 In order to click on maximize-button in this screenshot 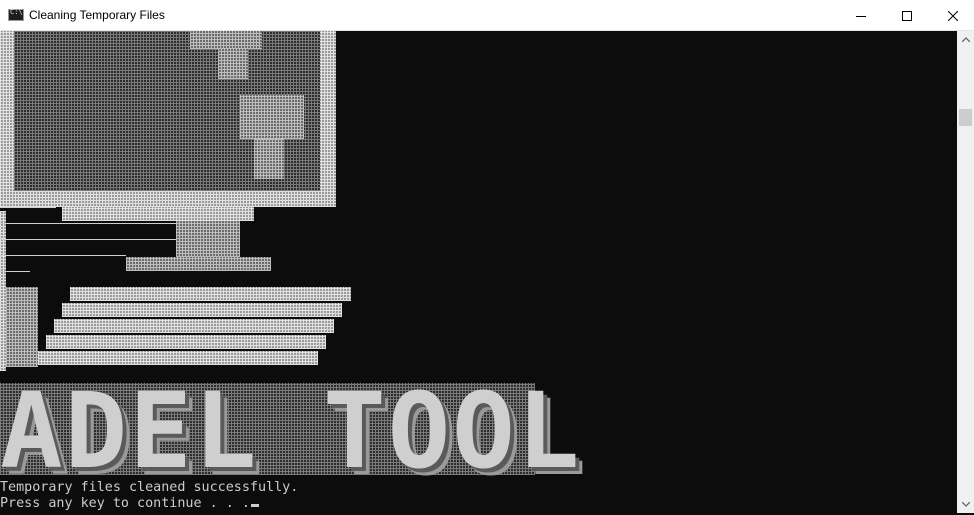, I will do `click(907, 15)`.